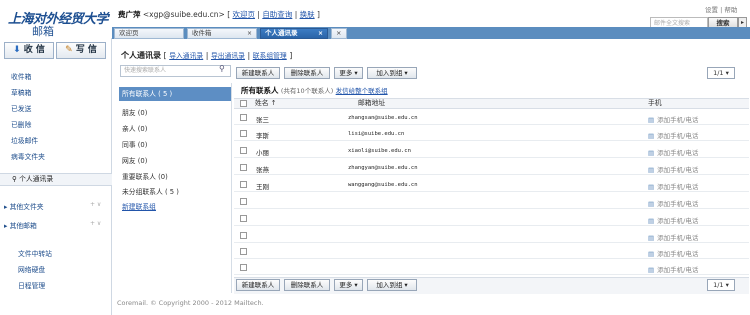  I want to click on more-dropdown-bottom: 更多 ▾, so click(348, 285).